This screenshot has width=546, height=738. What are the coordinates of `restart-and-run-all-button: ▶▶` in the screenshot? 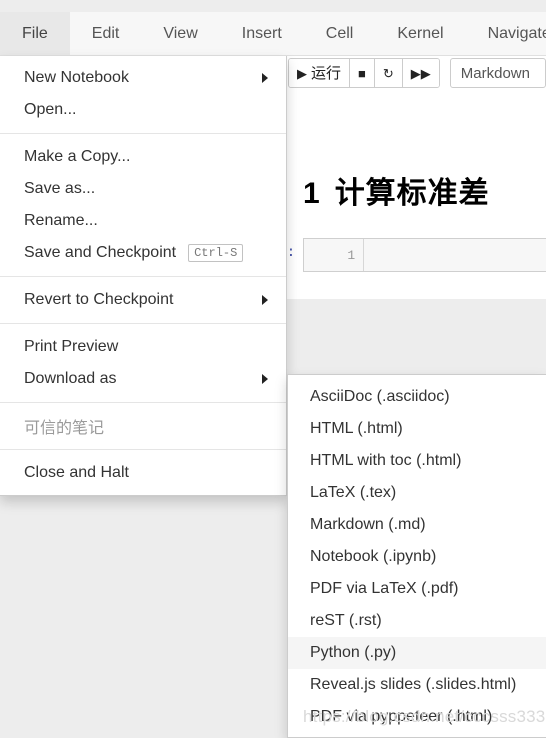 It's located at (420, 73).